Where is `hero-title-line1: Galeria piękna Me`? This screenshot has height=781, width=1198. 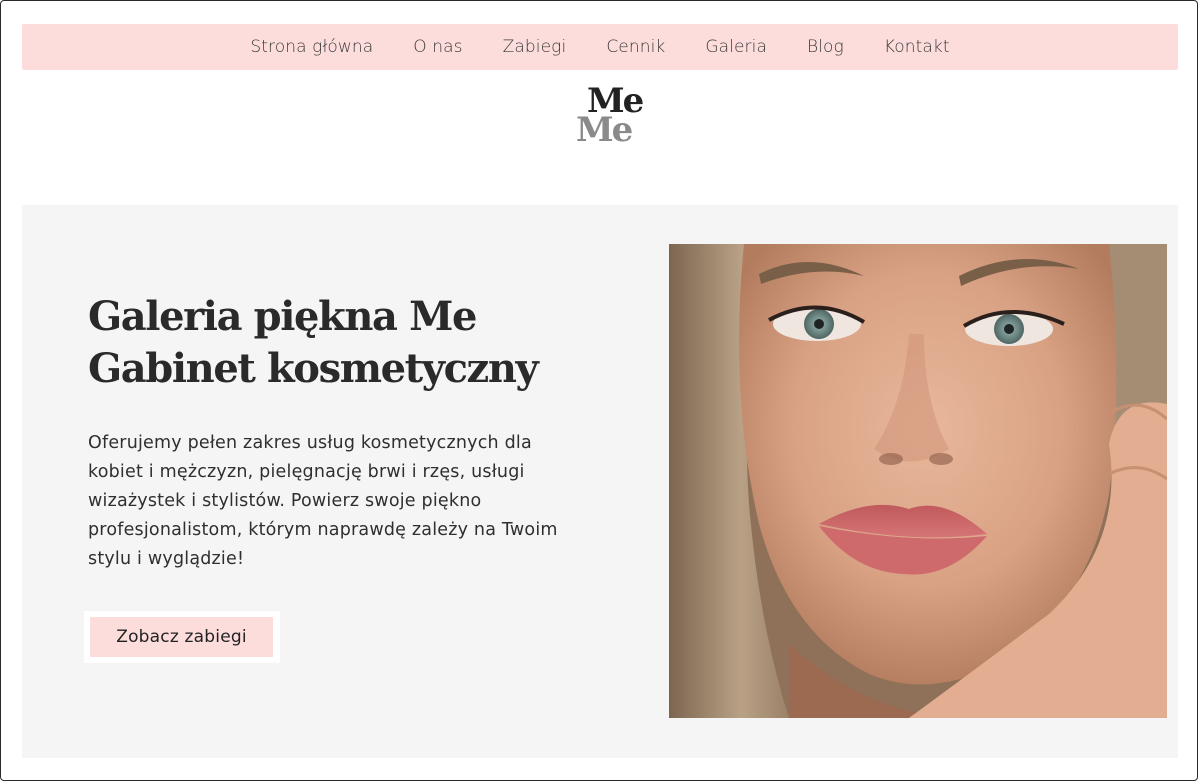
hero-title-line1: Galeria piękna Me is located at coordinates (282, 316).